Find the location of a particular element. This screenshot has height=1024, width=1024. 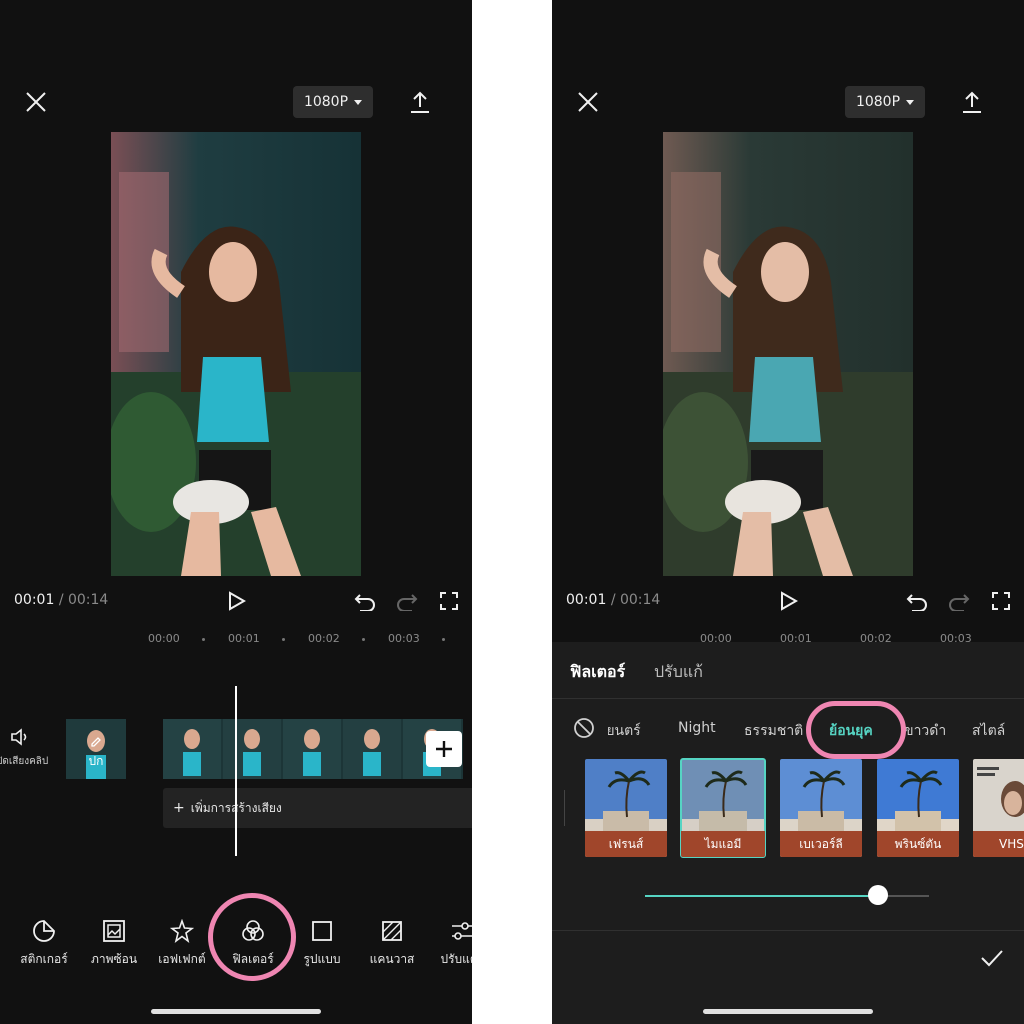

effect-star-icon is located at coordinates (182, 931).